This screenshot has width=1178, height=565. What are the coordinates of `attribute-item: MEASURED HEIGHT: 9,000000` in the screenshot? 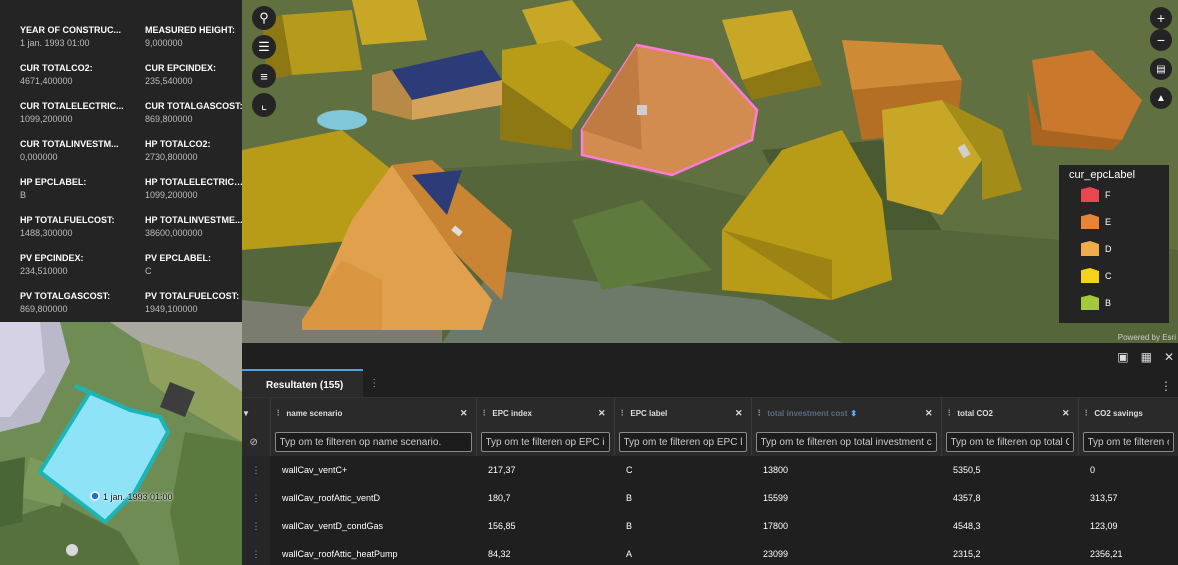 It's located at (193, 37).